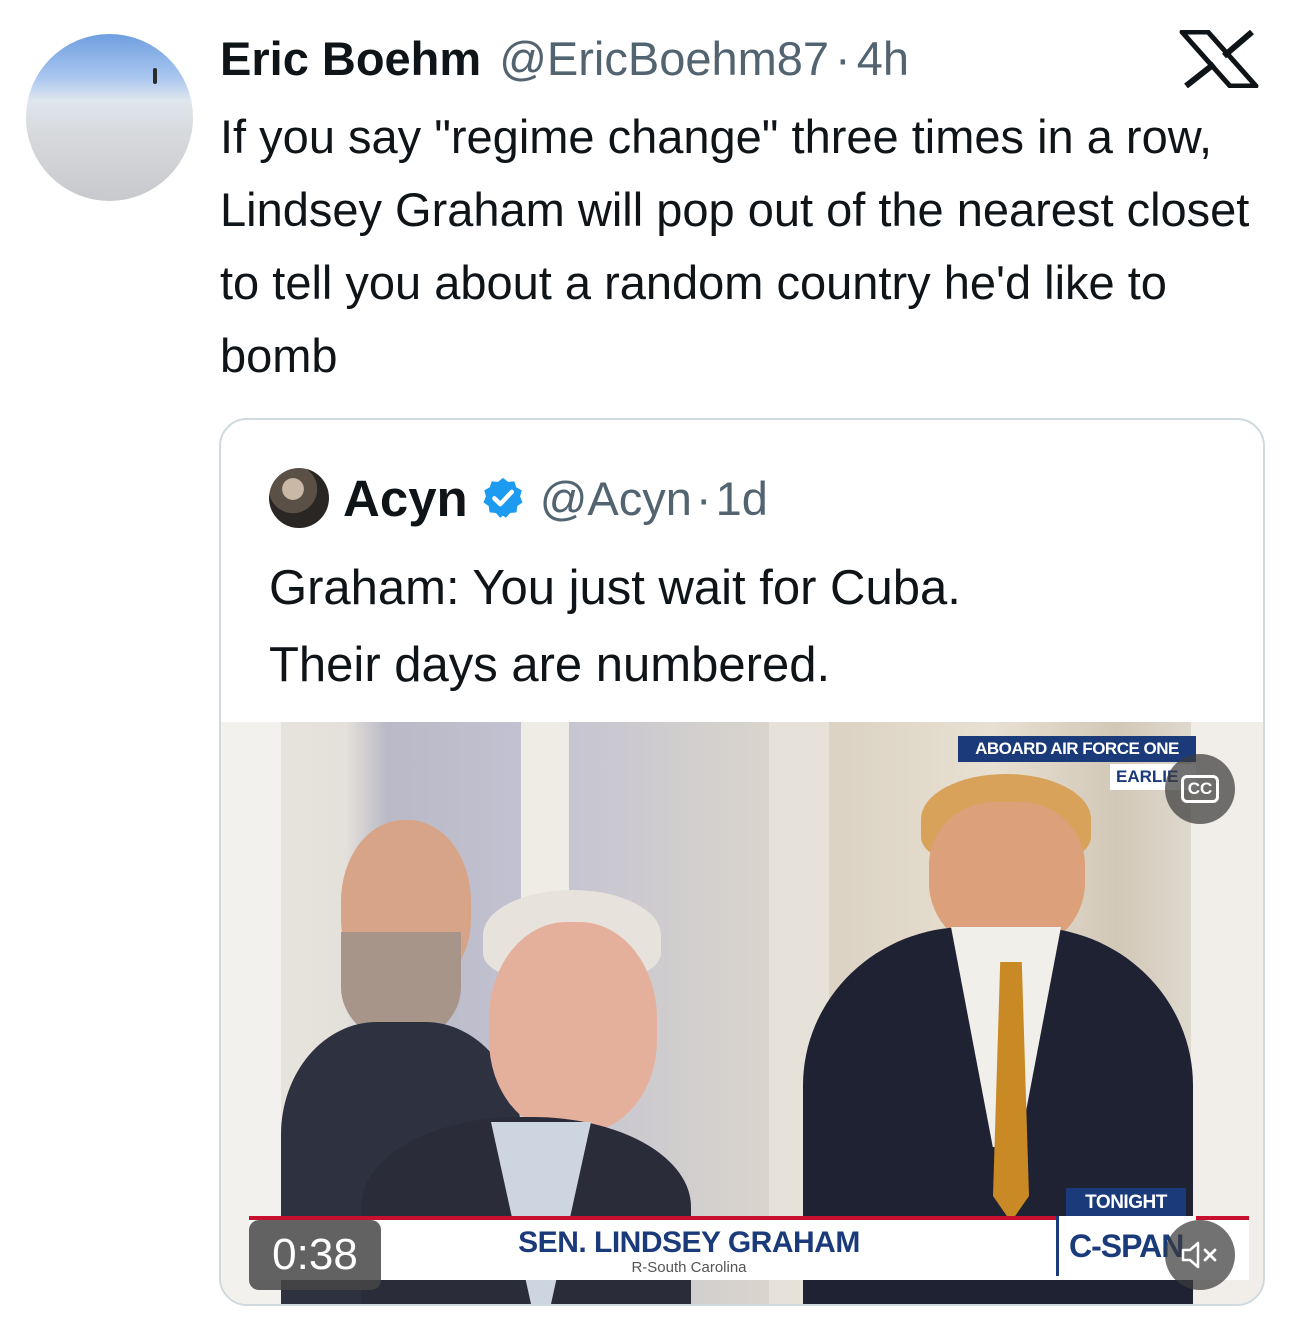 The height and width of the screenshot is (1328, 1290). What do you see at coordinates (664, 58) in the screenshot?
I see `author-handle: @EricBoehm87` at bounding box center [664, 58].